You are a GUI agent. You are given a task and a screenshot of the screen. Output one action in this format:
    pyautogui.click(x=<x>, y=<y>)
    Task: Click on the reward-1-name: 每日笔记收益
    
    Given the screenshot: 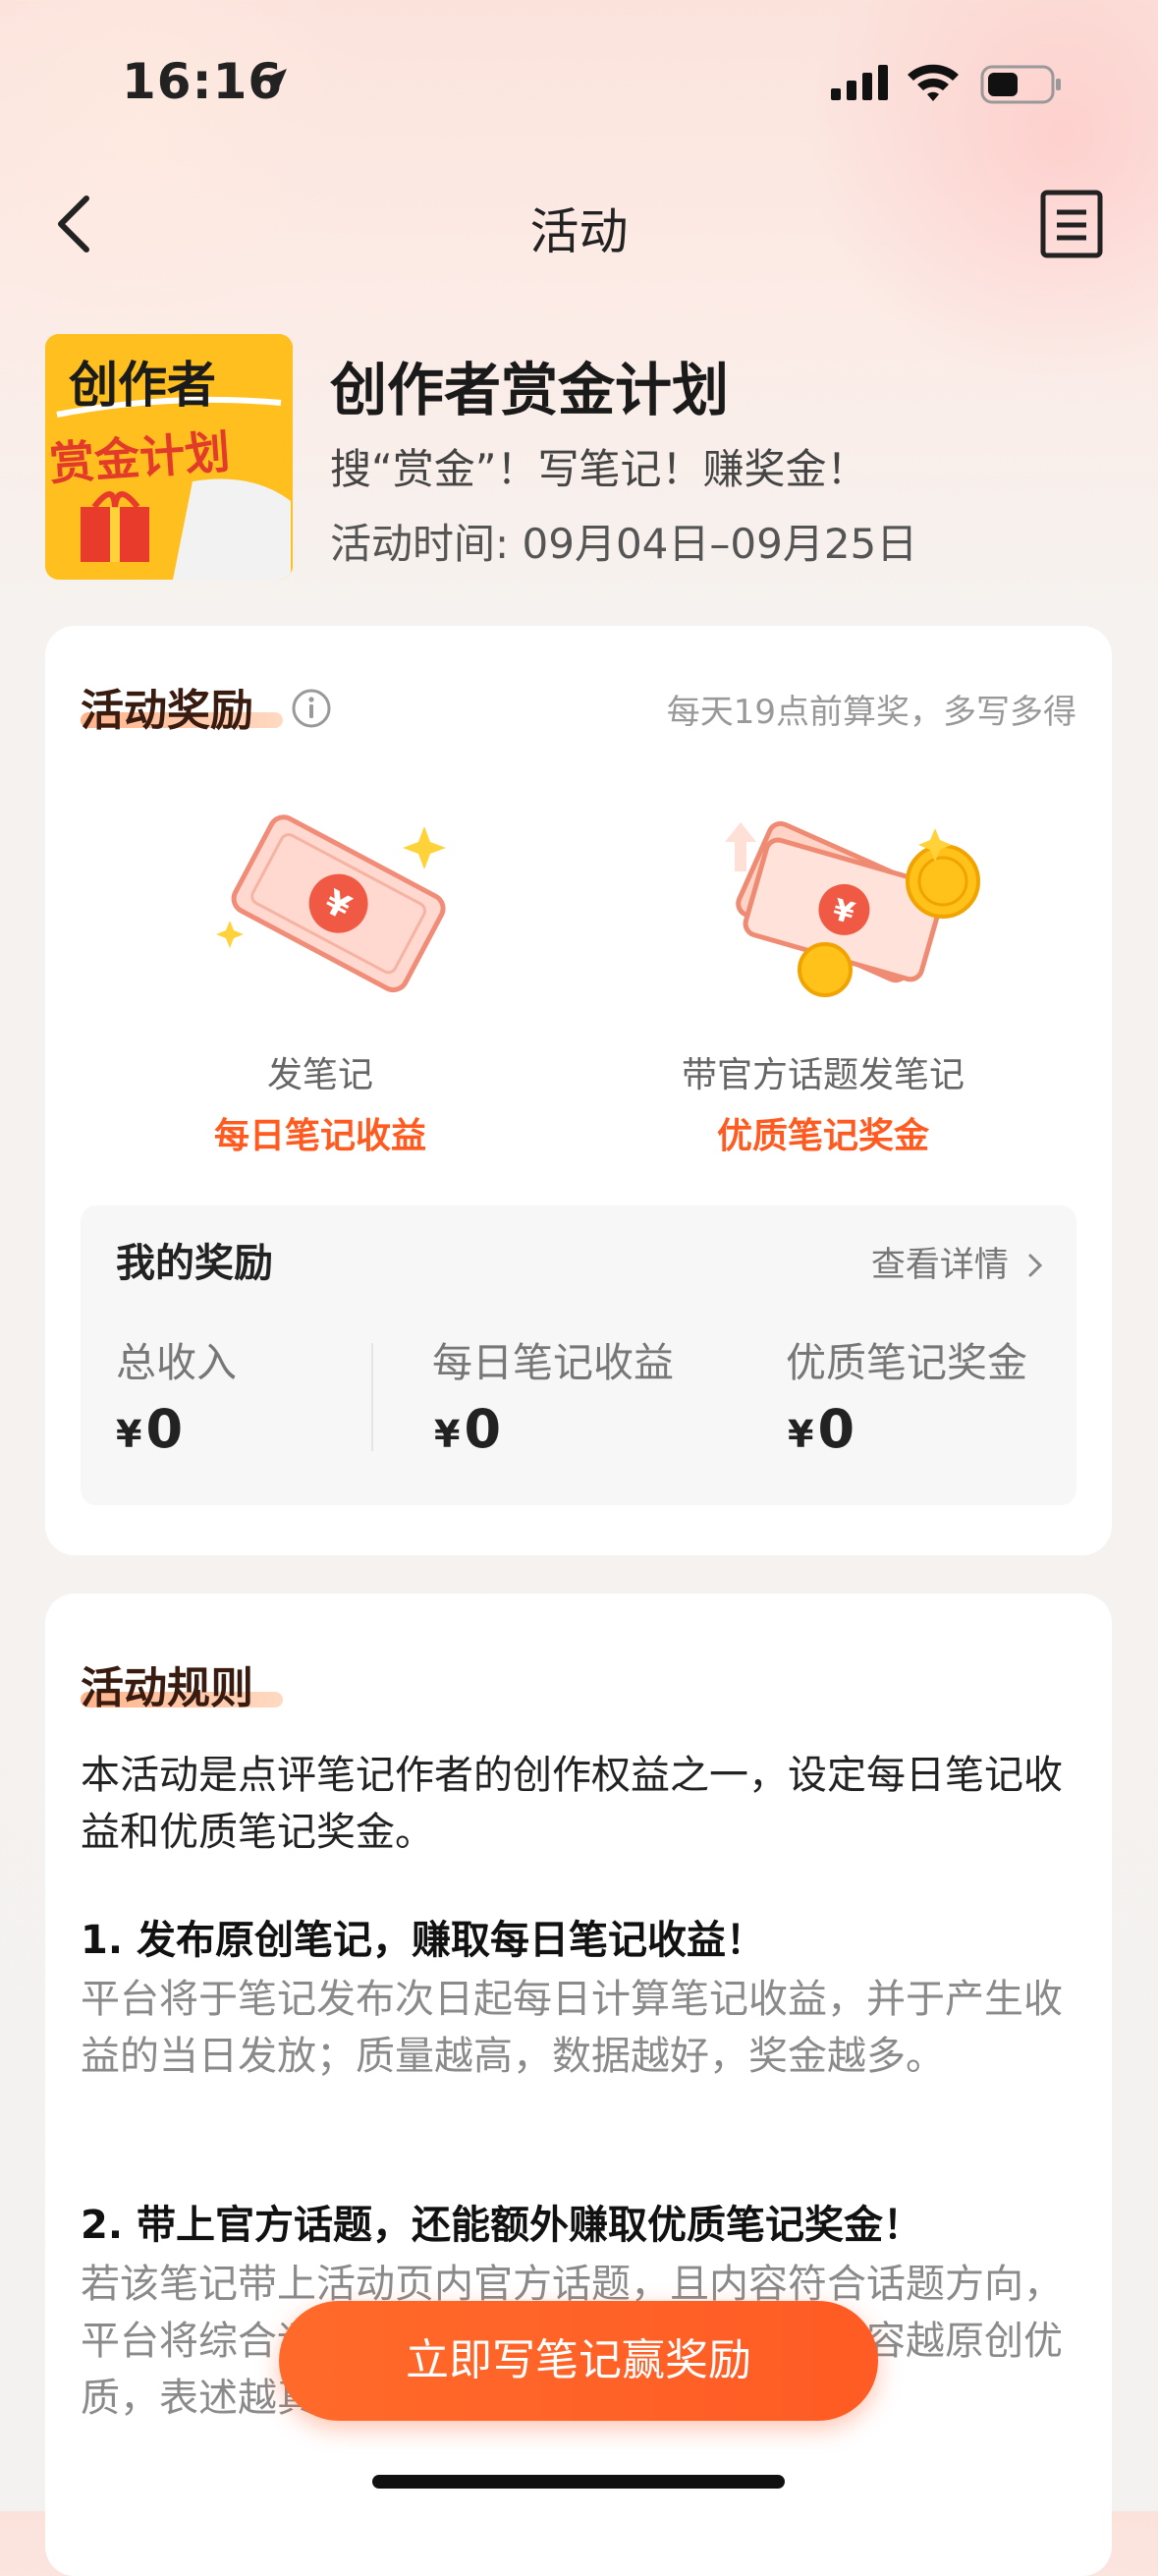 What is the action you would take?
    pyautogui.click(x=320, y=1136)
    